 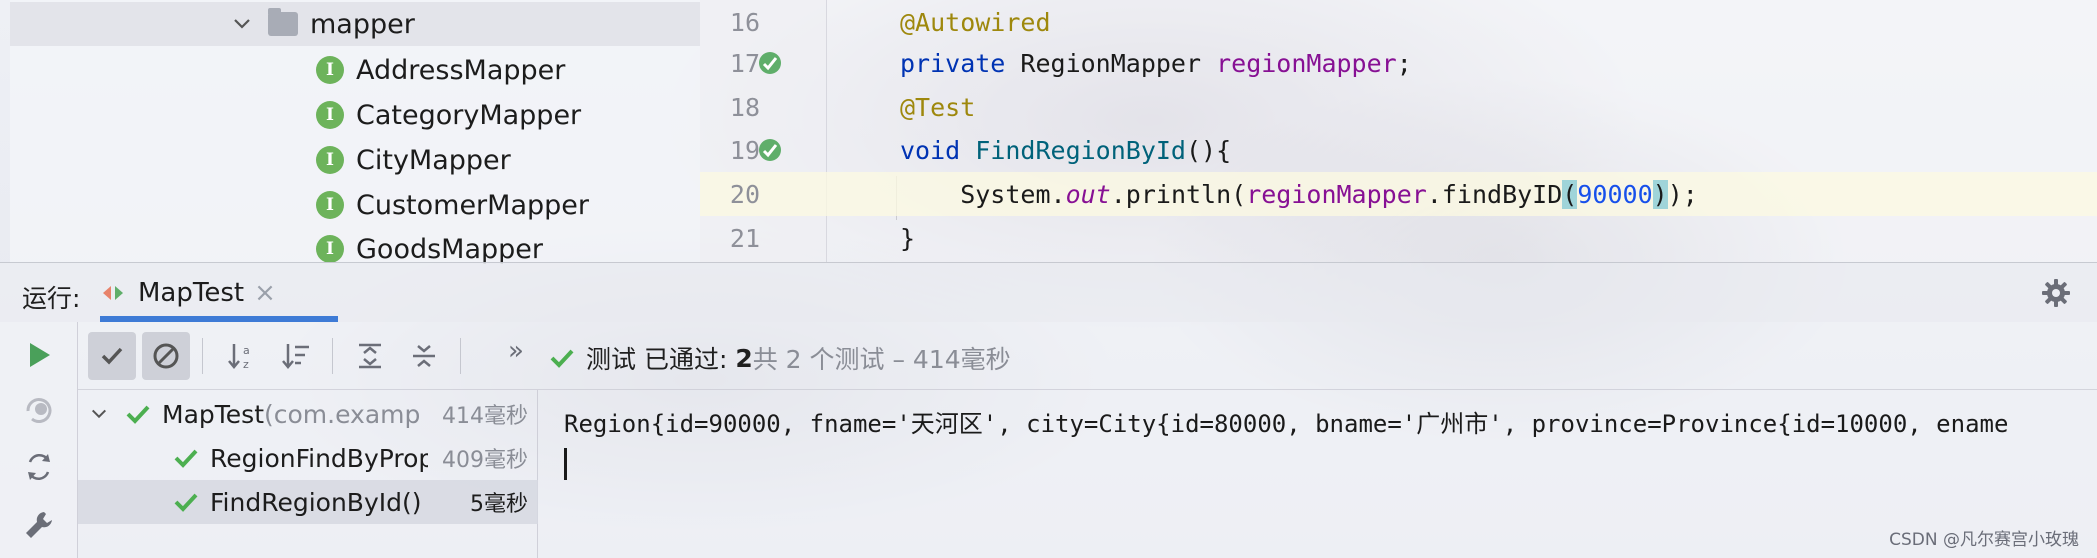 What do you see at coordinates (1087, 356) in the screenshot?
I see `test-toolbar: a z » 测试 已通过: 2 共 2 个测试 – 414毫秒` at bounding box center [1087, 356].